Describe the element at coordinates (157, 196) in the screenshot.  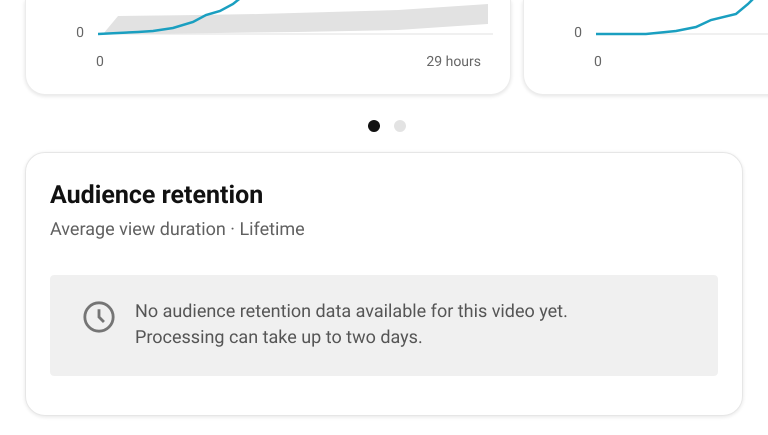
I see `card-title: Audience retention` at that location.